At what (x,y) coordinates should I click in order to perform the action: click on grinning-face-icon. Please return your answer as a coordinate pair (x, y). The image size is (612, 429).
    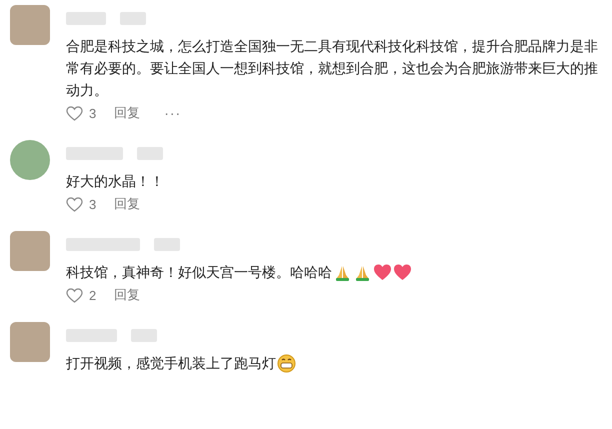
    Looking at the image, I should click on (286, 363).